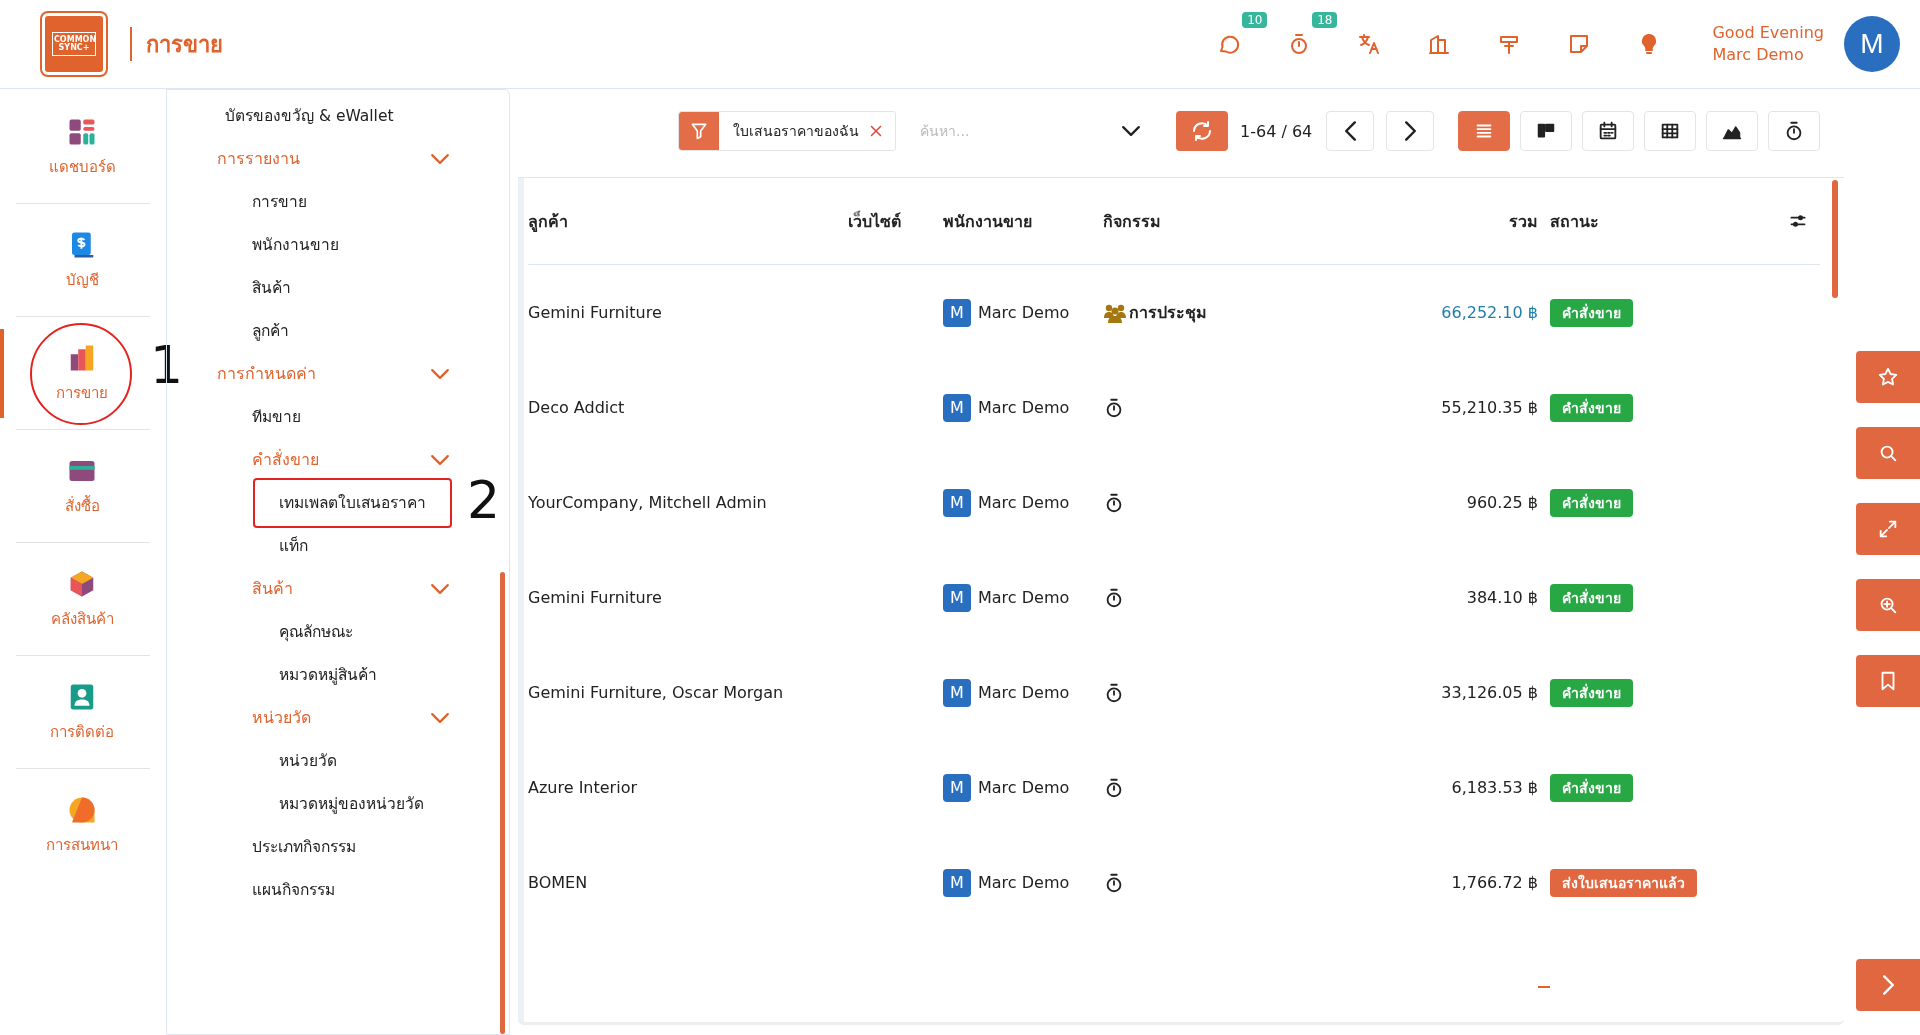 The width and height of the screenshot is (1920, 1035). What do you see at coordinates (656, 692) in the screenshot?
I see `table-cell: Gemini Furniture, Oscar Morgan` at bounding box center [656, 692].